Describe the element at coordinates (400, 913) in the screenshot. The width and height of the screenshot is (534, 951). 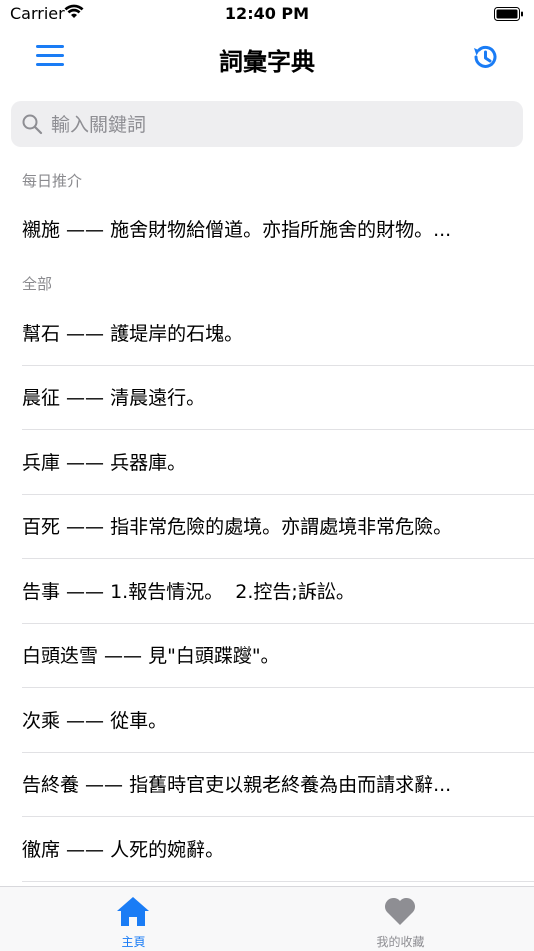
I see `heart-icon` at that location.